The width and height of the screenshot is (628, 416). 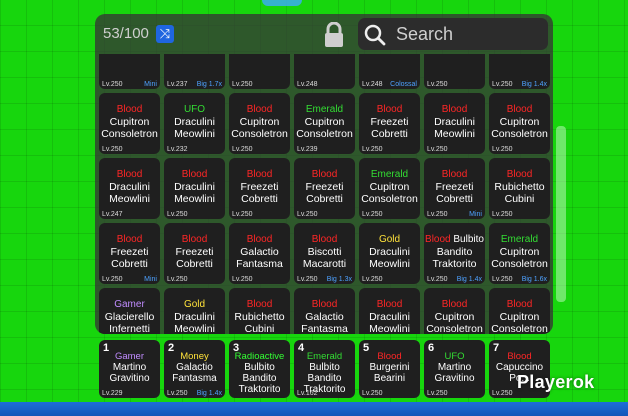 I want to click on pet-slot: MeowliniLv.250Big 1.4x, so click(x=519, y=71).